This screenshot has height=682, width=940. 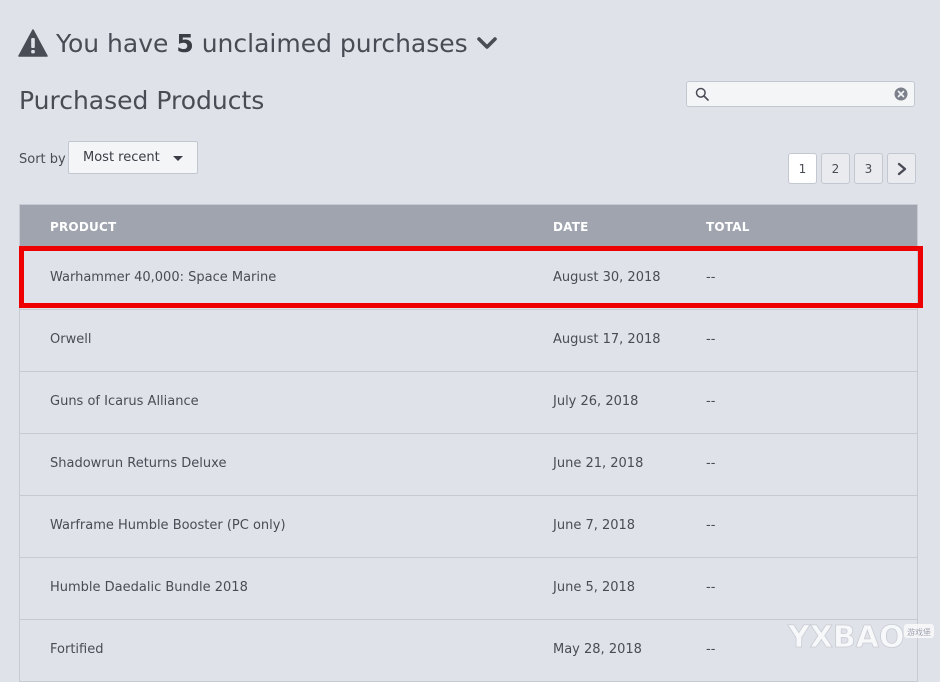 What do you see at coordinates (138, 463) in the screenshot?
I see `row-product: Shadowrun Returns Deluxe` at bounding box center [138, 463].